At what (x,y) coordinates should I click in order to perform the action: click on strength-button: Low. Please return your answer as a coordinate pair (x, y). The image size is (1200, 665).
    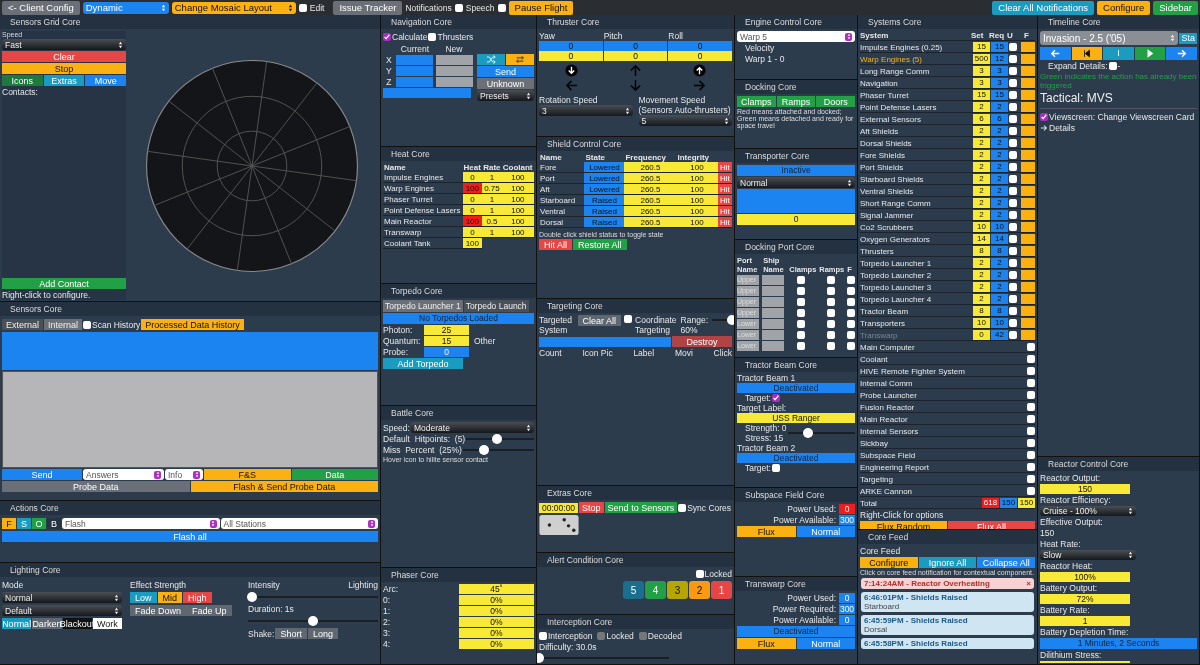
    Looking at the image, I should click on (143, 597).